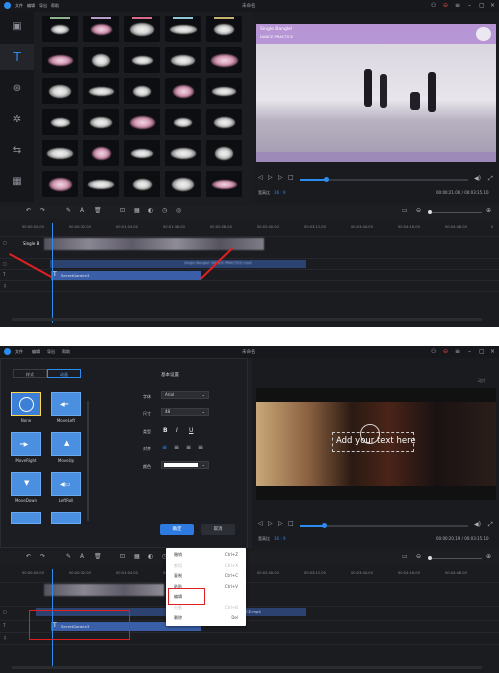 This screenshot has height=673, width=499. What do you see at coordinates (17, 150) in the screenshot?
I see `transition-icon: ⇆` at bounding box center [17, 150].